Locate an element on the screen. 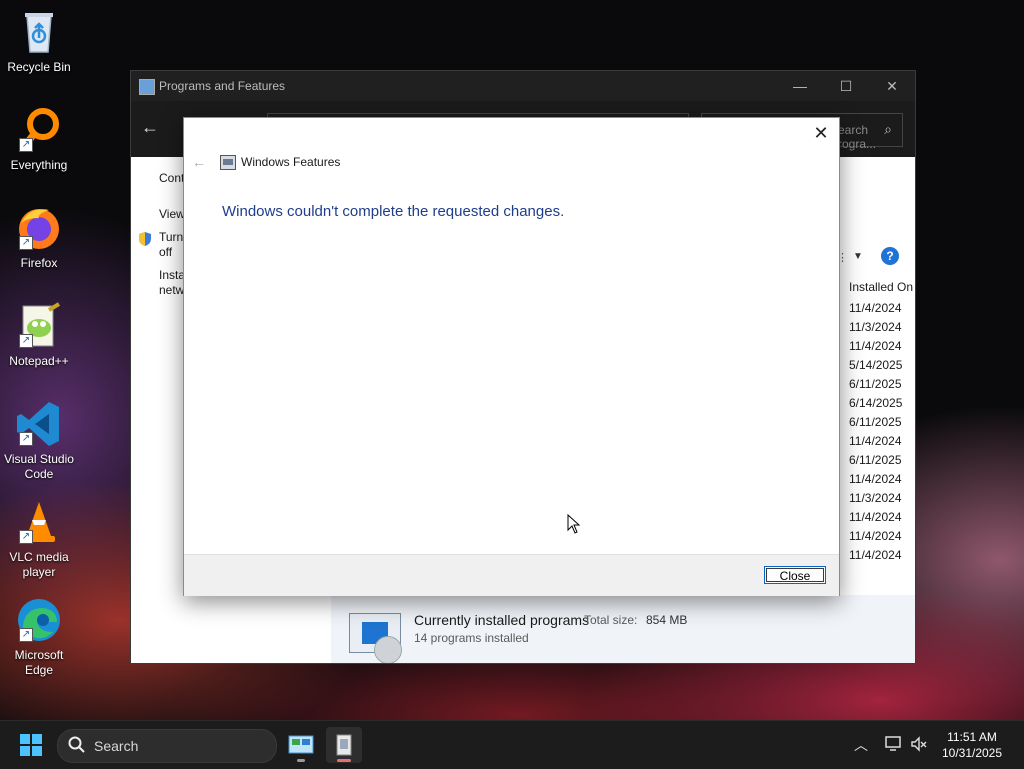 Image resolution: width=1024 pixels, height=769 pixels. taskbar: Search ︿ 11:51 AM 10/31/2025 is located at coordinates (512, 744).